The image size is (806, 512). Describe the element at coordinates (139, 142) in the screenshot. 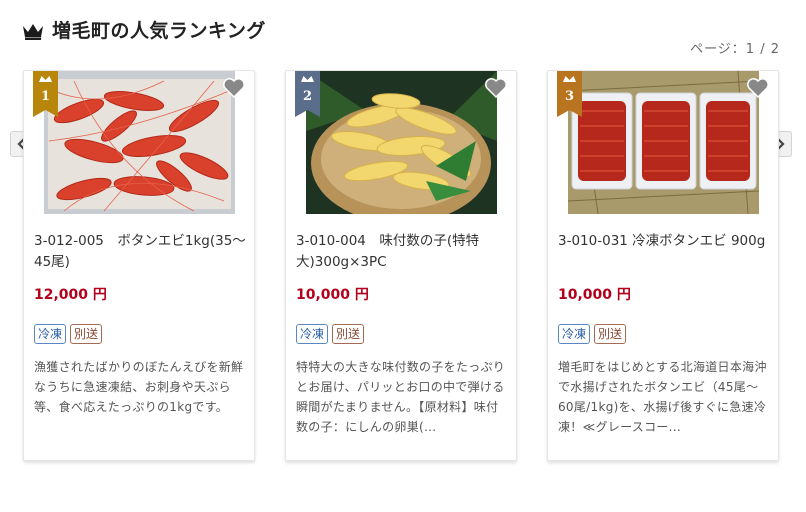

I see `product-image-shrimp` at that location.